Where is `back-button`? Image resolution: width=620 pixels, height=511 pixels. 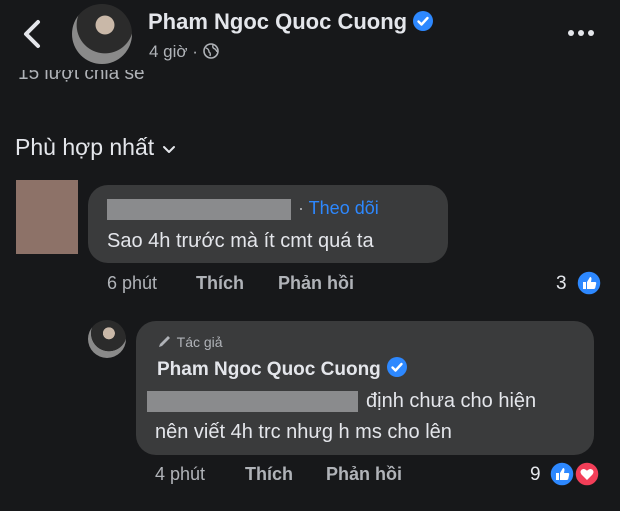
back-button is located at coordinates (33, 34).